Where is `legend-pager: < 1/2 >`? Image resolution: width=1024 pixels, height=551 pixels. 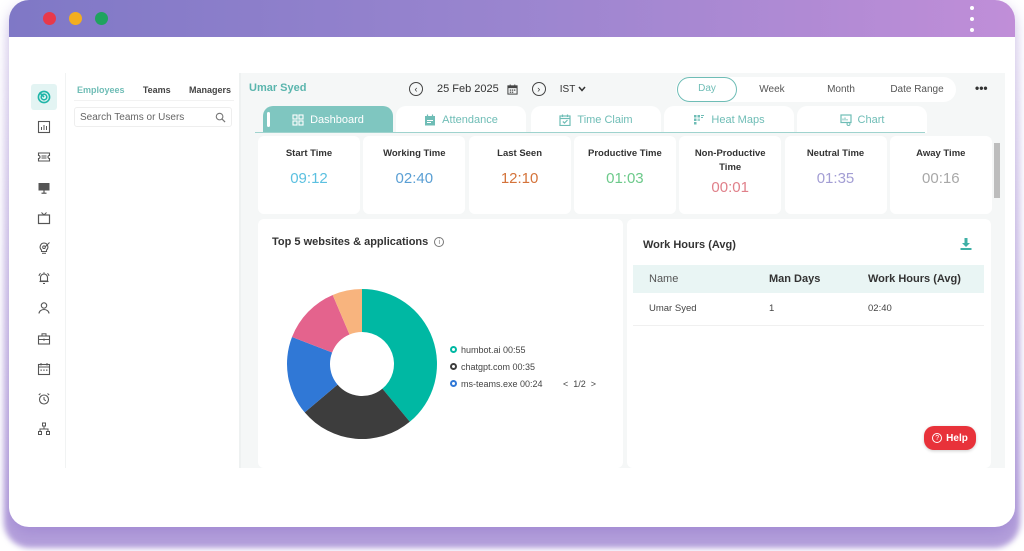
legend-pager: < 1/2 > is located at coordinates (579, 384).